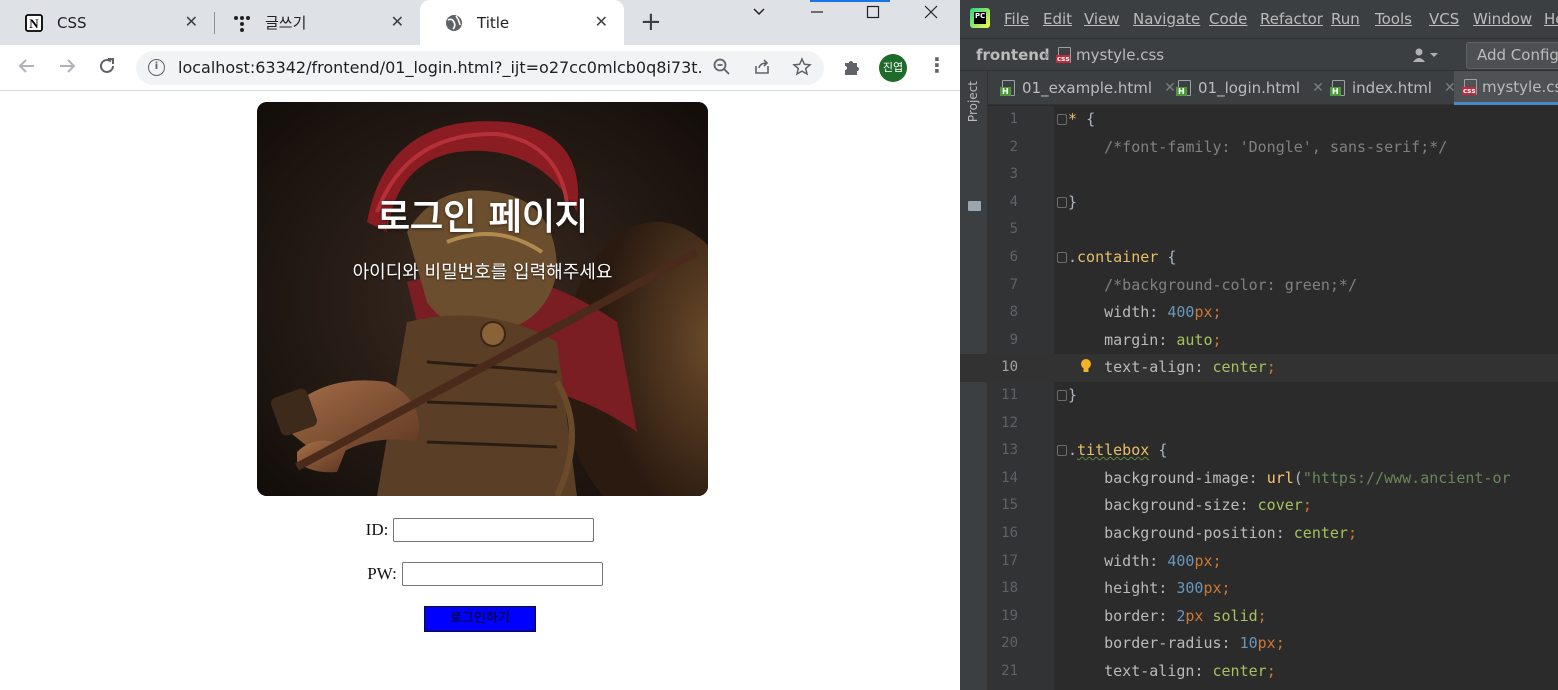 This screenshot has width=1558, height=690. What do you see at coordinates (817, 14) in the screenshot?
I see `minimize-button` at bounding box center [817, 14].